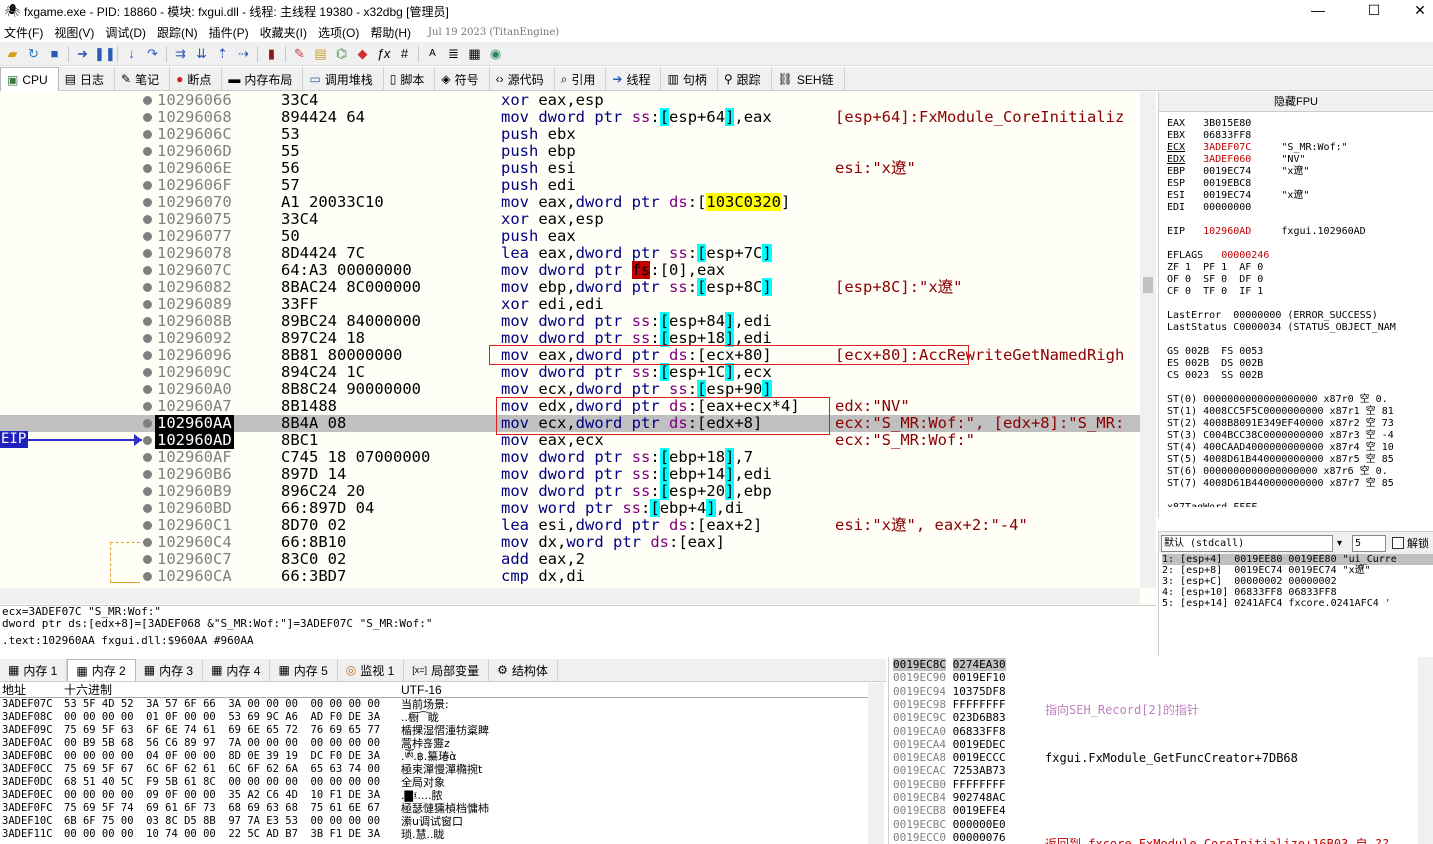 The height and width of the screenshot is (844, 1433). Describe the element at coordinates (34, 670) in the screenshot. I see `tab-dump-1: ▦ 内存 1` at that location.